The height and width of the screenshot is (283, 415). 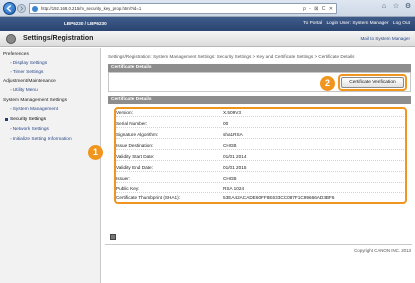 I want to click on sidebar-heading-system-management: System Management Settings, so click(x=35, y=100).